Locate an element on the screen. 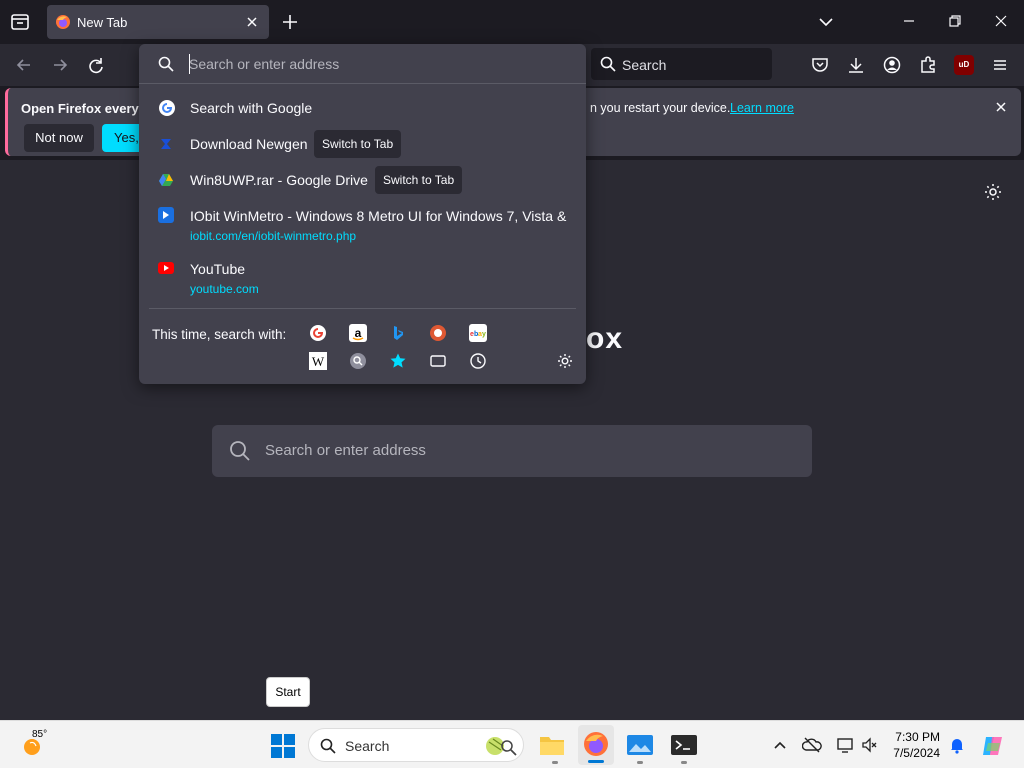 The image size is (1024, 768). volume-muted-icon is located at coordinates (869, 745).